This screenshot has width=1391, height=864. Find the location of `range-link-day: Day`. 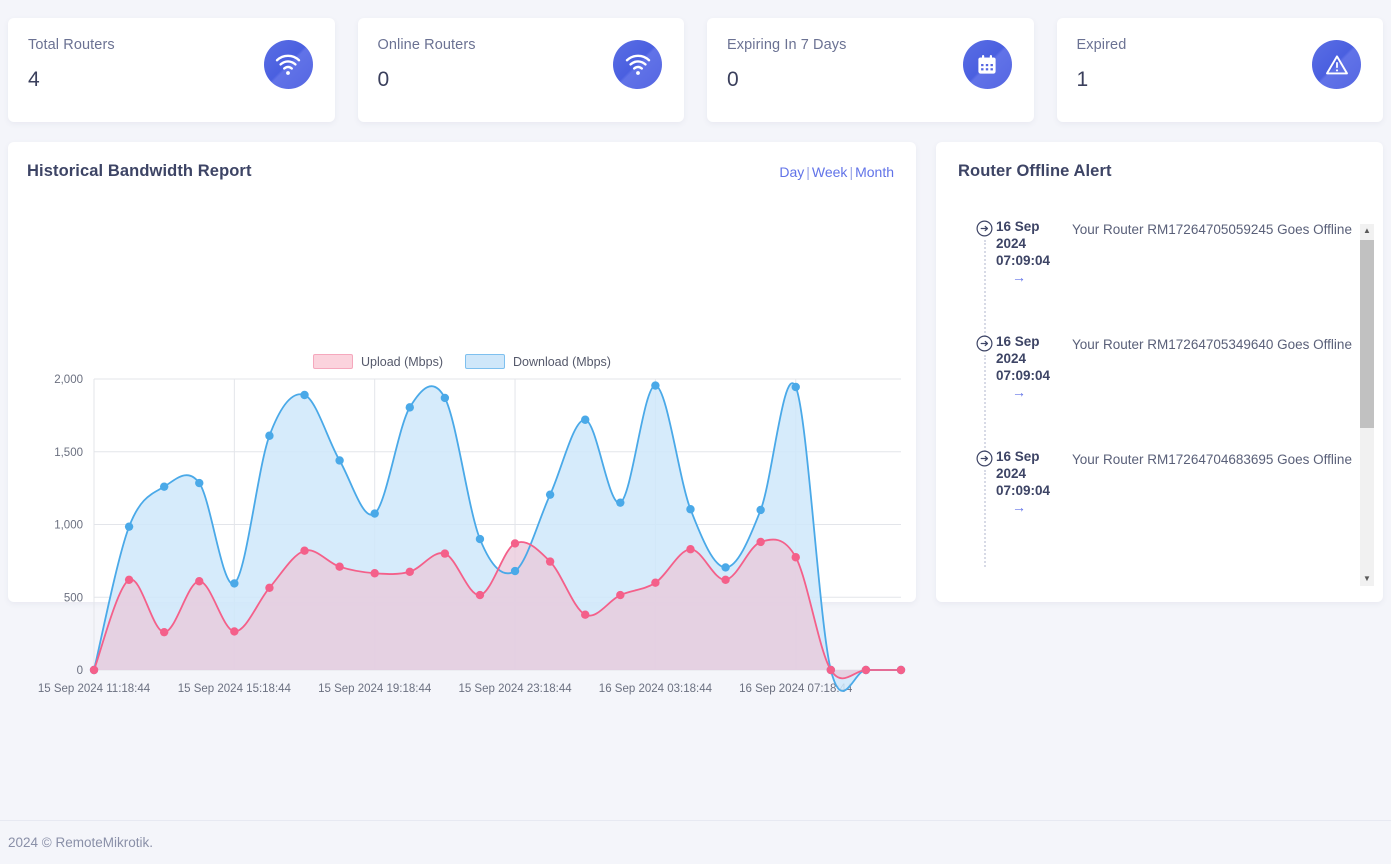

range-link-day: Day is located at coordinates (791, 172).